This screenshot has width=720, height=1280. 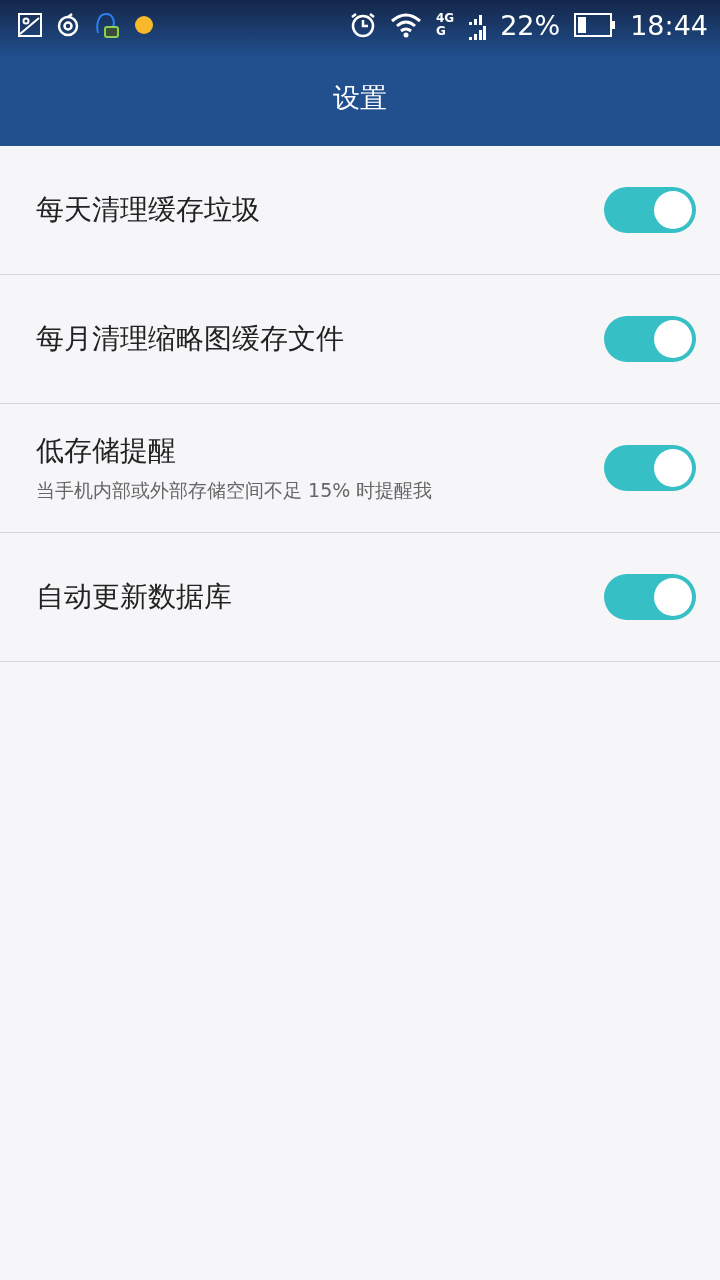 What do you see at coordinates (134, 597) in the screenshot?
I see `setting-label: 自动更新数据库` at bounding box center [134, 597].